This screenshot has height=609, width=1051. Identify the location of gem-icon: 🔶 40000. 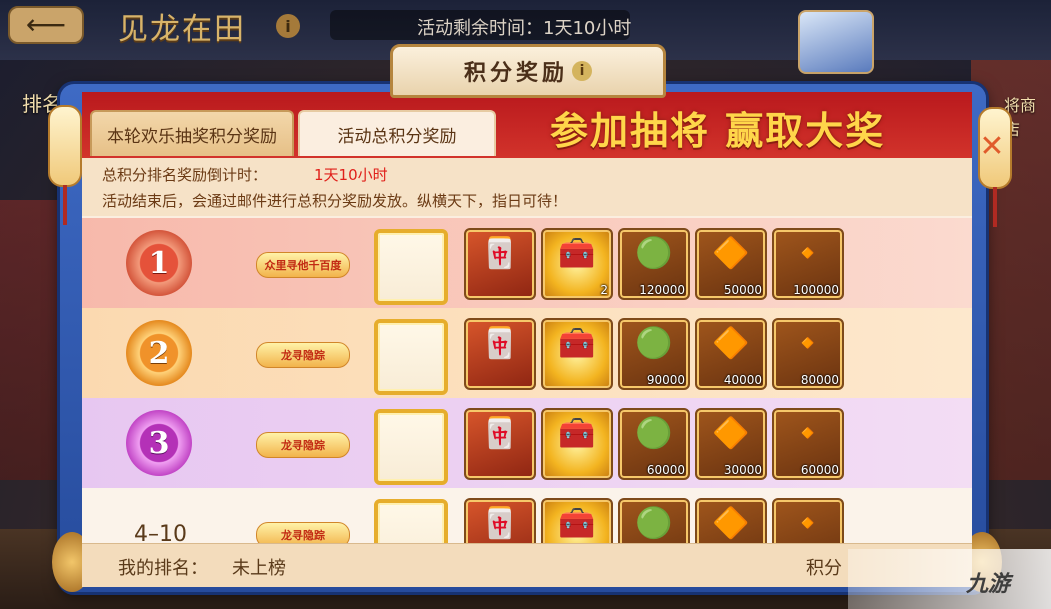
(731, 354).